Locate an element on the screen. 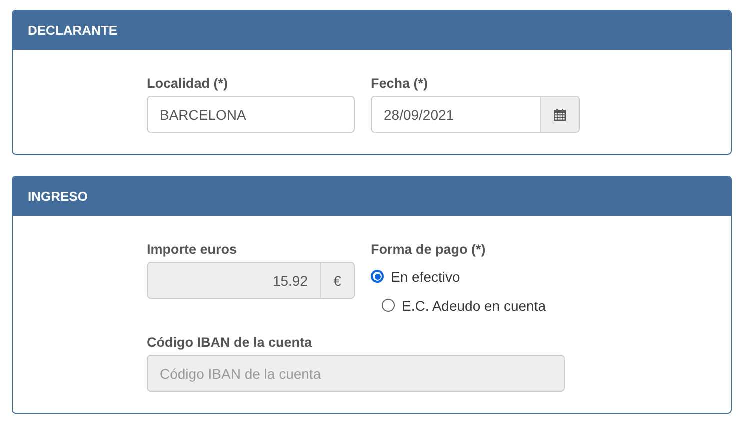 This screenshot has height=429, width=744. date-input: 28/09/2021 is located at coordinates (456, 114).